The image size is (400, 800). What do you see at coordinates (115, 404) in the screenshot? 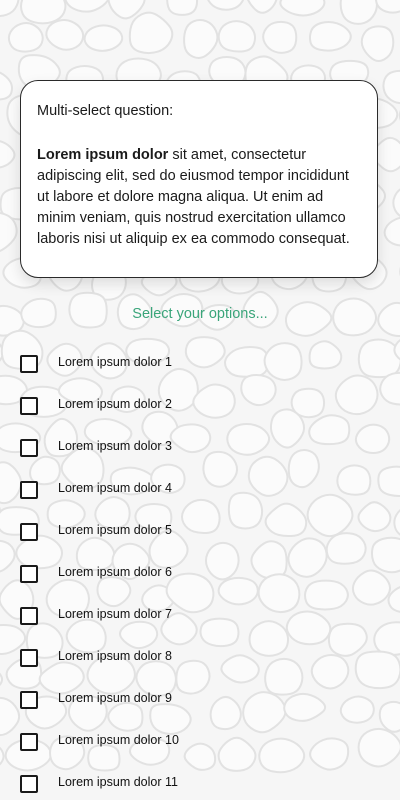
I see `option-label-2: Lorem ipsum dolor 2` at bounding box center [115, 404].